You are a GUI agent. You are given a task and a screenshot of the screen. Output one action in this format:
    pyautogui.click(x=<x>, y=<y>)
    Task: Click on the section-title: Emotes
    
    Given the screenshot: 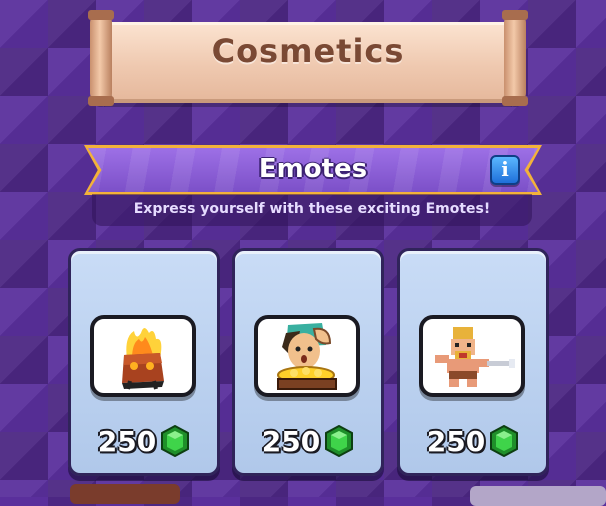 What is the action you would take?
    pyautogui.click(x=313, y=169)
    